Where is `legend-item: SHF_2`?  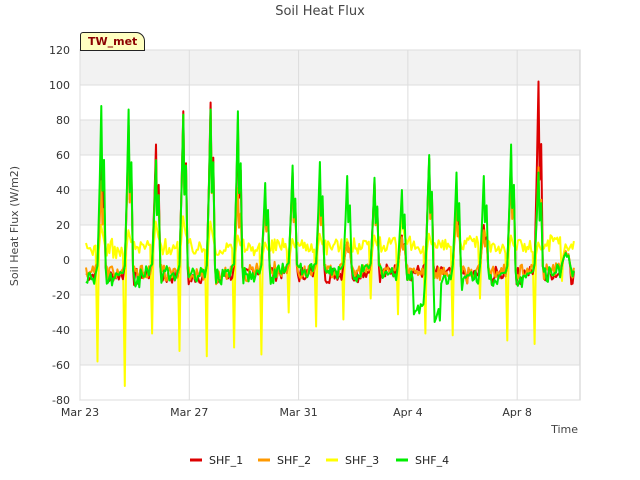
legend-item: SHF_2 is located at coordinates (284, 460).